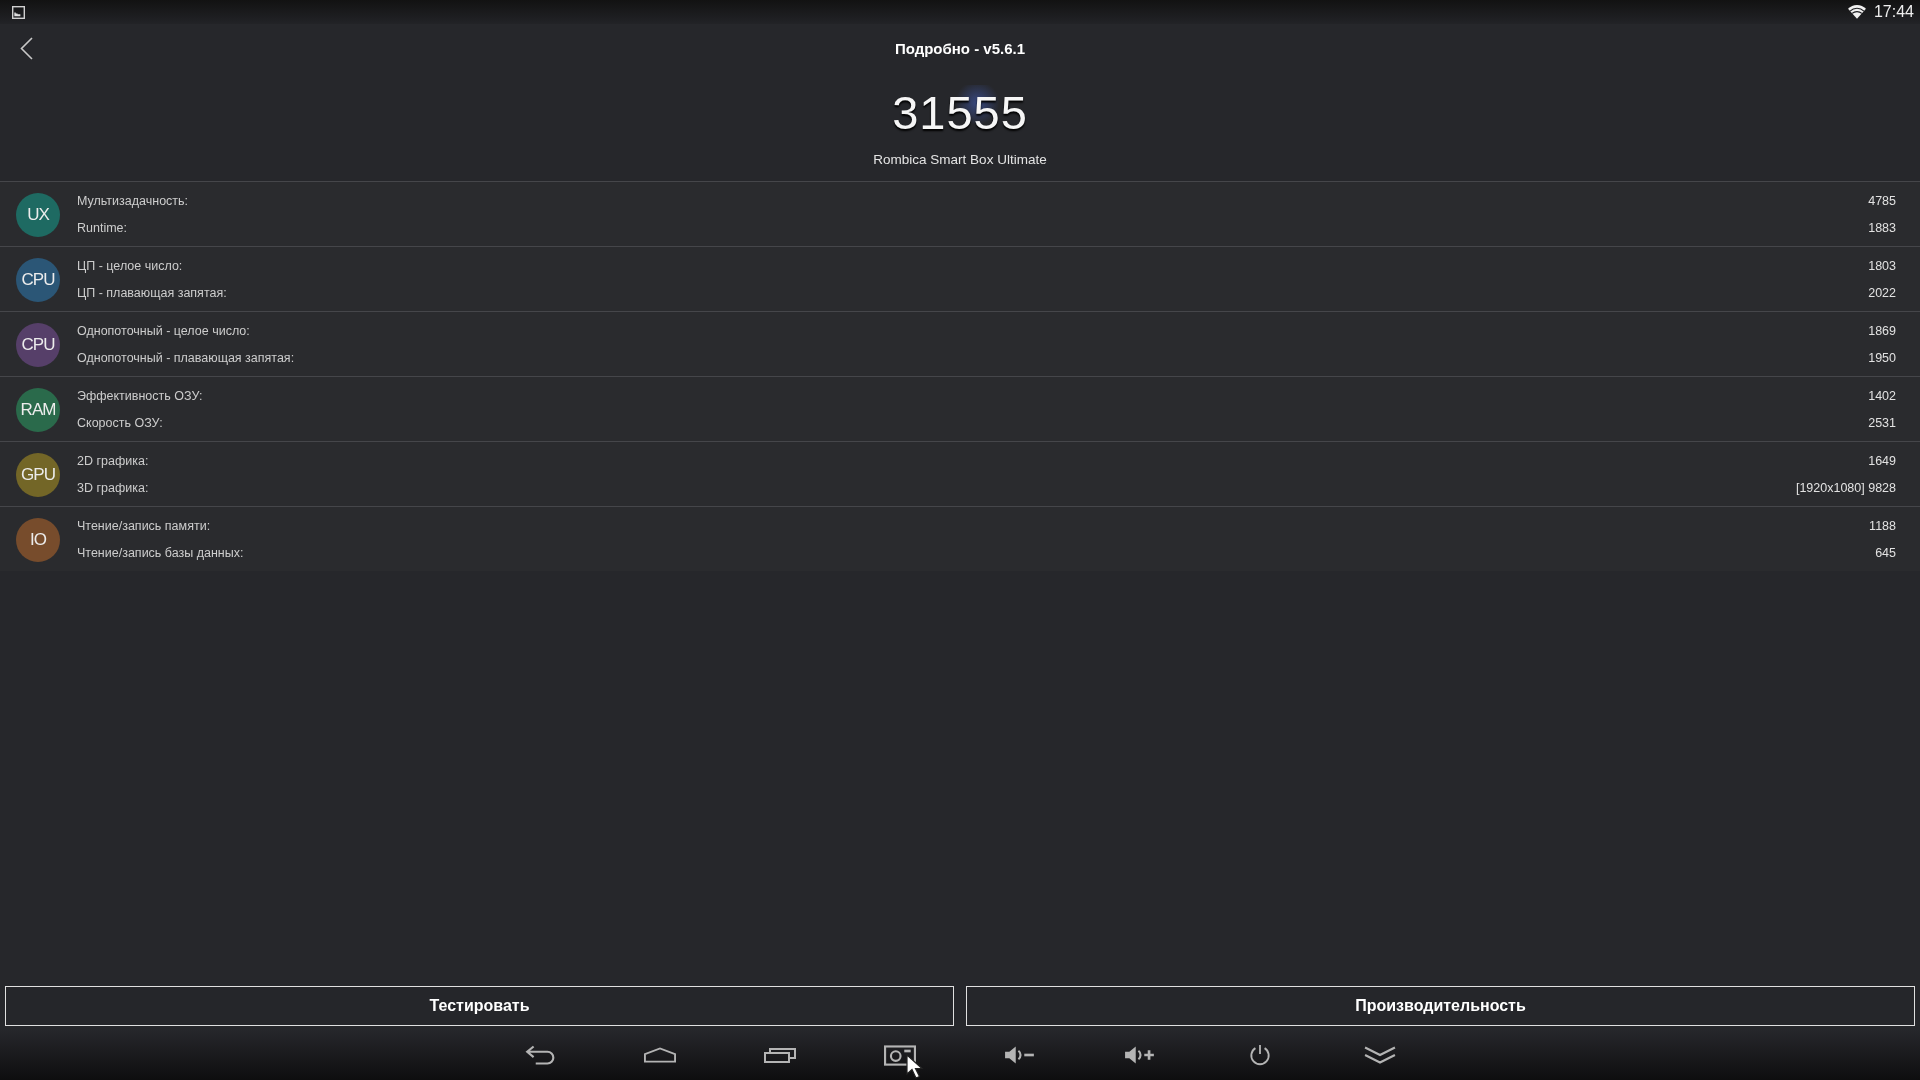 Image resolution: width=1920 pixels, height=1080 pixels. What do you see at coordinates (900, 1055) in the screenshot?
I see `camera-icon` at bounding box center [900, 1055].